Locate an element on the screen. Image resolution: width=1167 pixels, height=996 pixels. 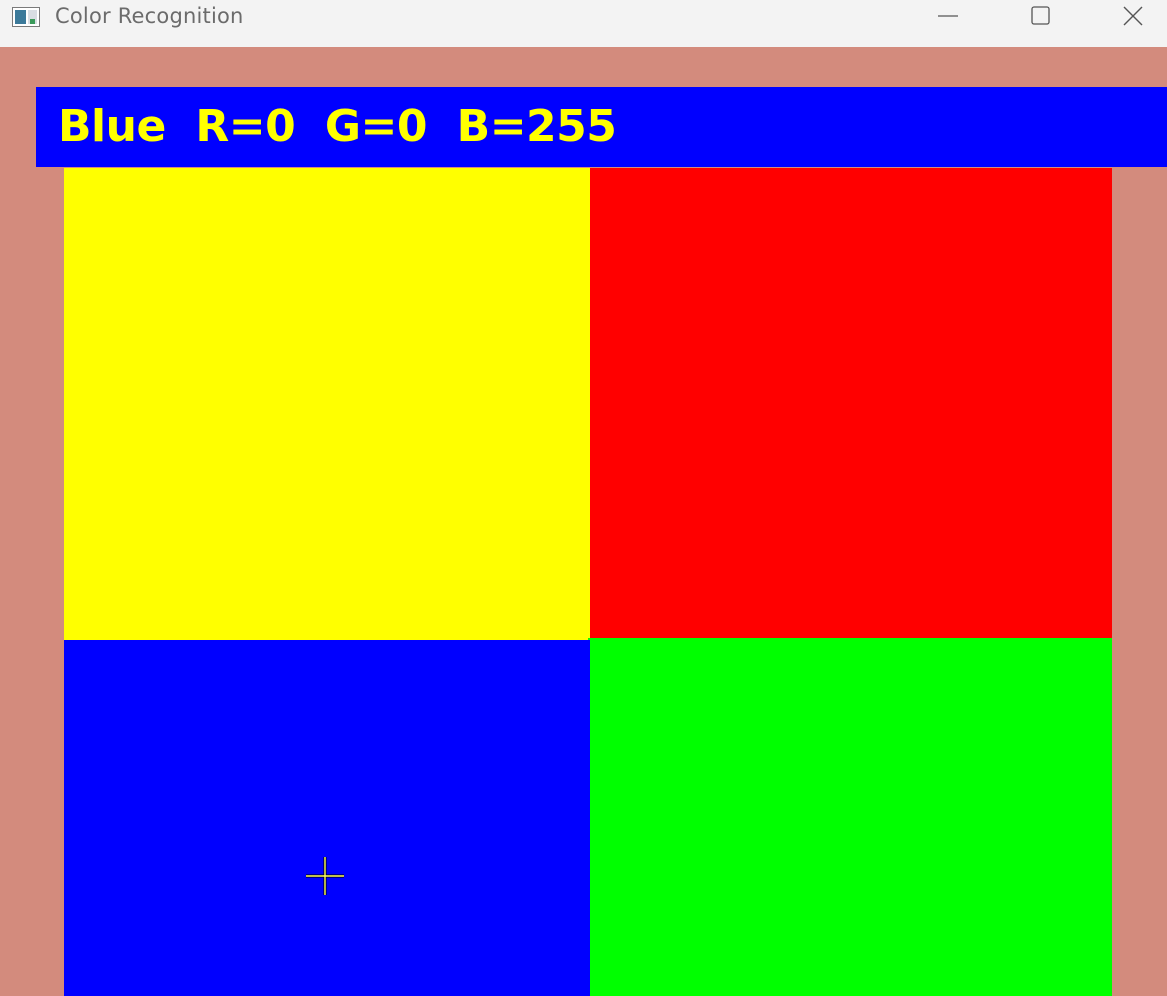
crosshair-cursor-icon is located at coordinates (325, 876).